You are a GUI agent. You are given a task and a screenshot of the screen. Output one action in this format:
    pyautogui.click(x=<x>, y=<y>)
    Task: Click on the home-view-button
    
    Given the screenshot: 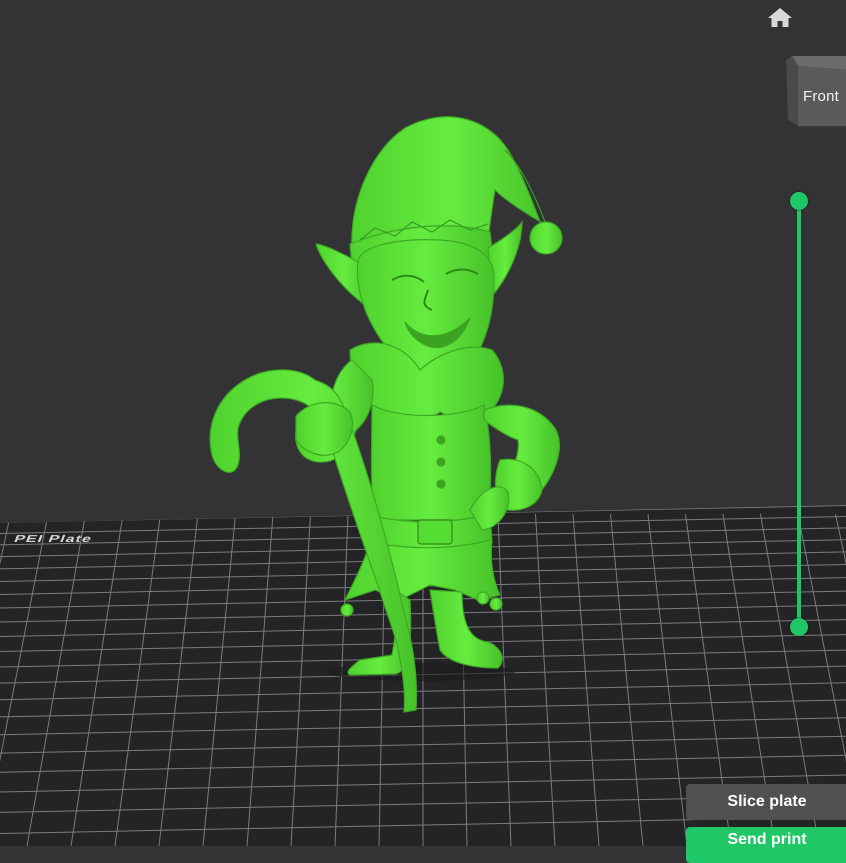 What is the action you would take?
    pyautogui.click(x=780, y=19)
    